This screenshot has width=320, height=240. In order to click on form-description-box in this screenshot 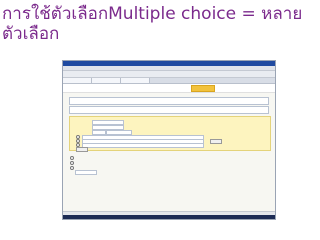, I will do `click(169, 110)`.